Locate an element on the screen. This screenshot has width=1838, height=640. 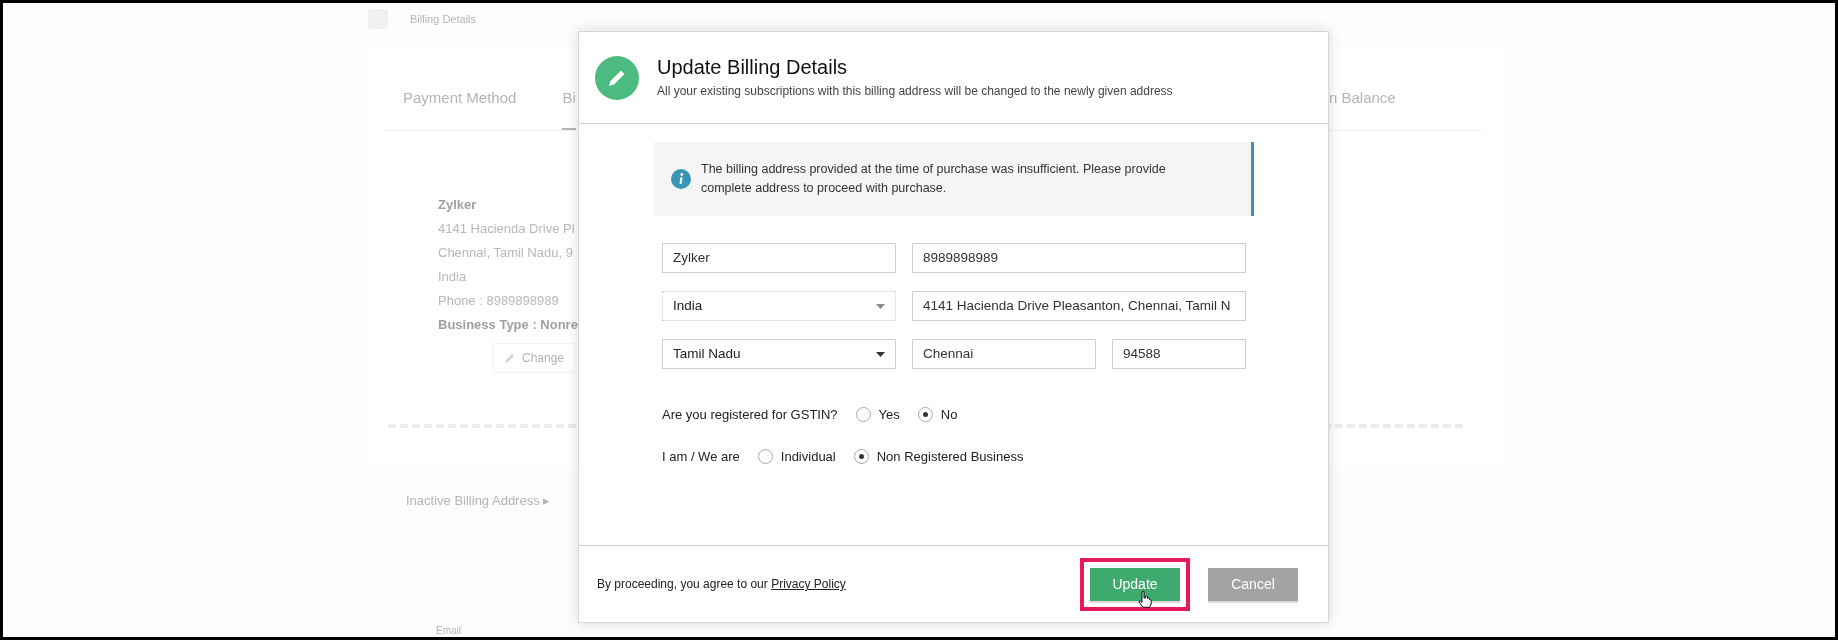
breadcrumb-title: Billing Details is located at coordinates (443, 19).